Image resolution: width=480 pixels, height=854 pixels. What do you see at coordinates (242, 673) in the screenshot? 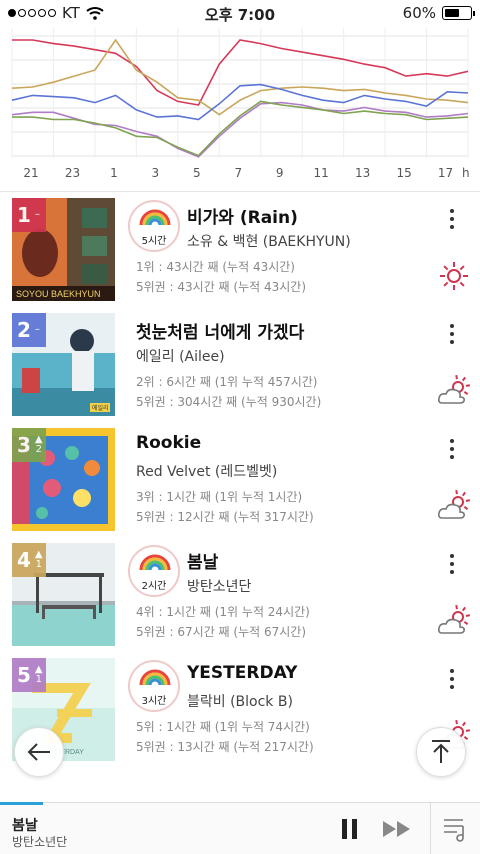
I see `song-title: YESTERDAY` at bounding box center [242, 673].